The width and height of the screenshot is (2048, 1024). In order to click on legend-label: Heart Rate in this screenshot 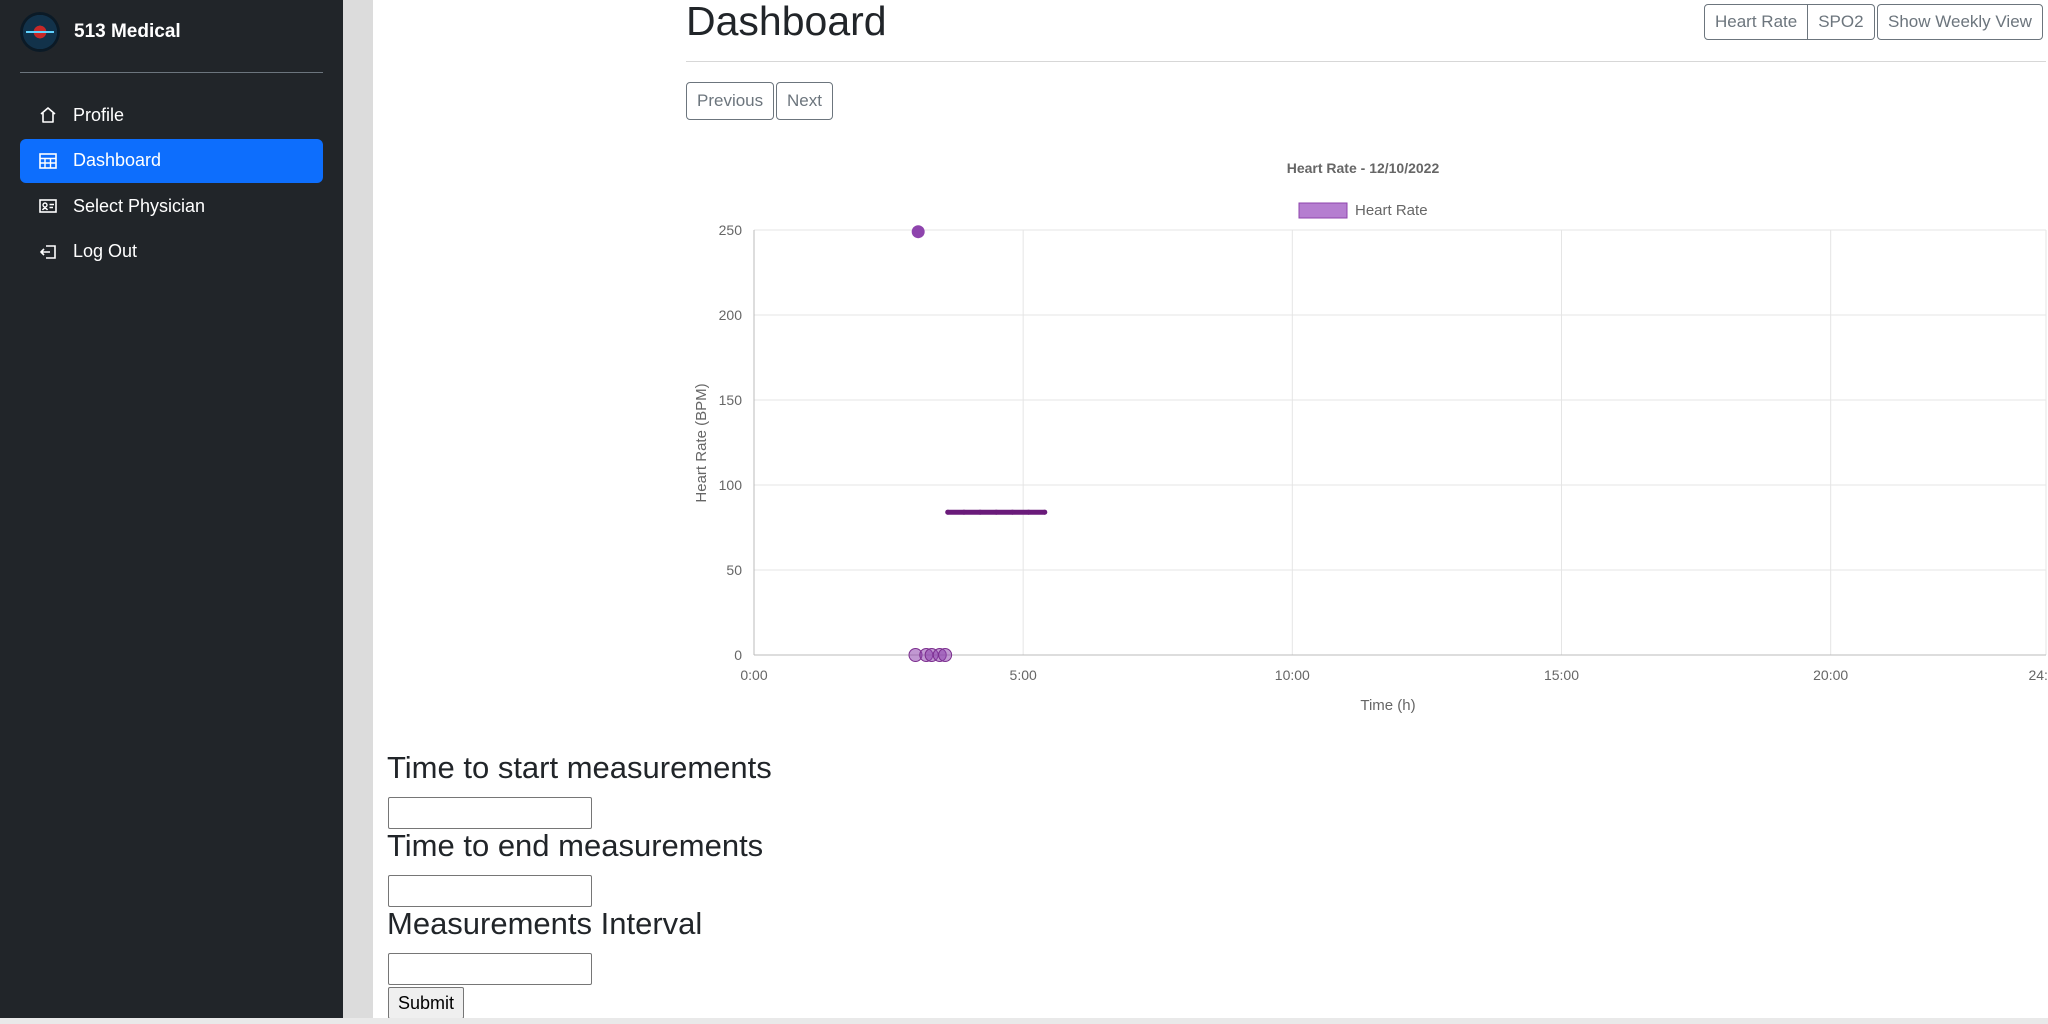, I will do `click(1391, 210)`.